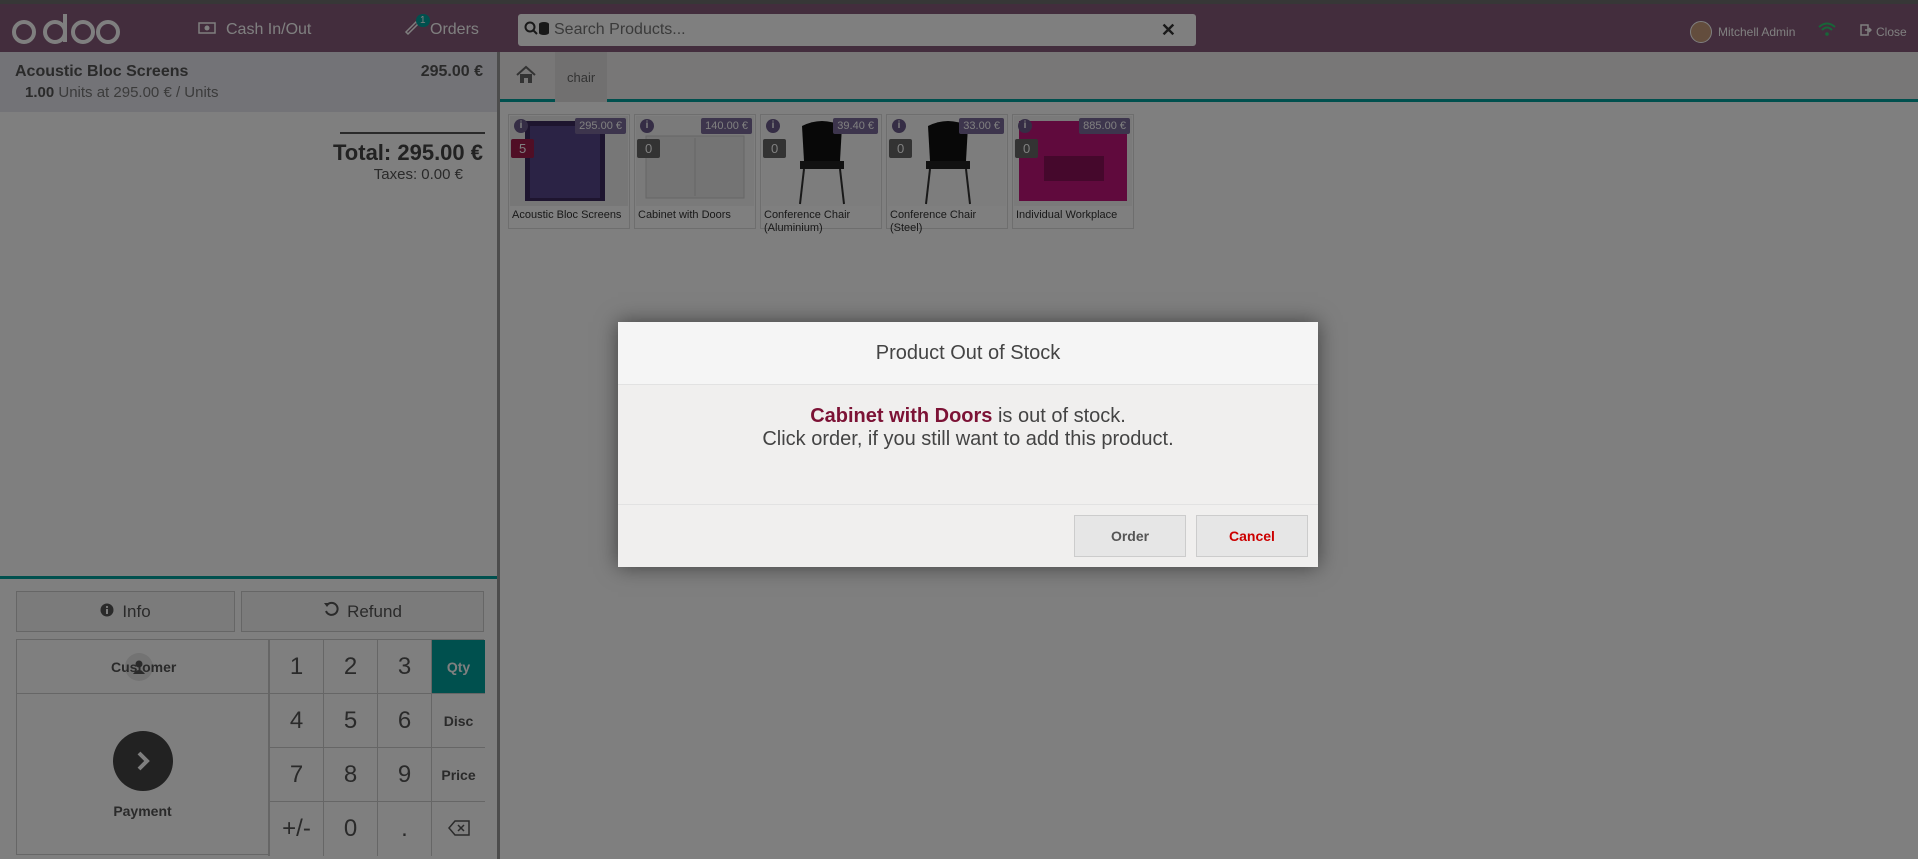 This screenshot has height=859, width=1918. I want to click on dialog-message-line1: Cabinet with Doors is out of stock., so click(968, 416).